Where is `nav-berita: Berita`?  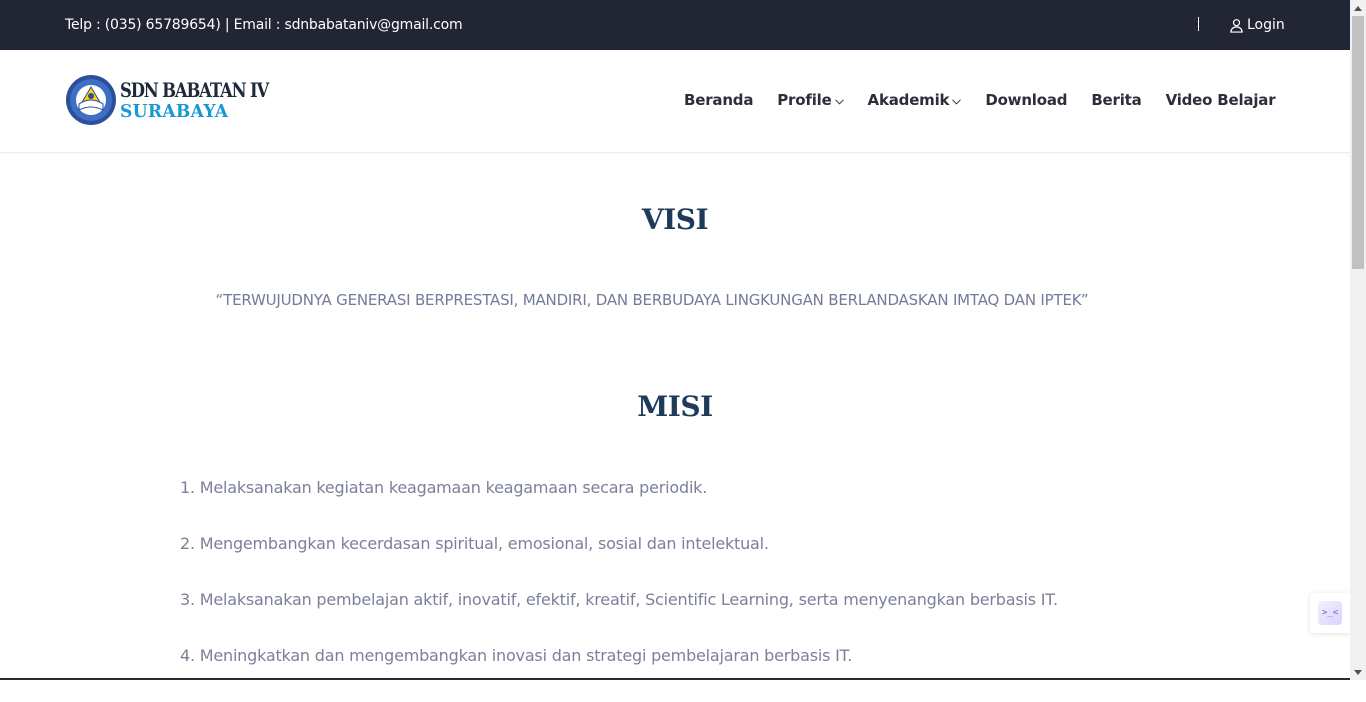 nav-berita: Berita is located at coordinates (1116, 100).